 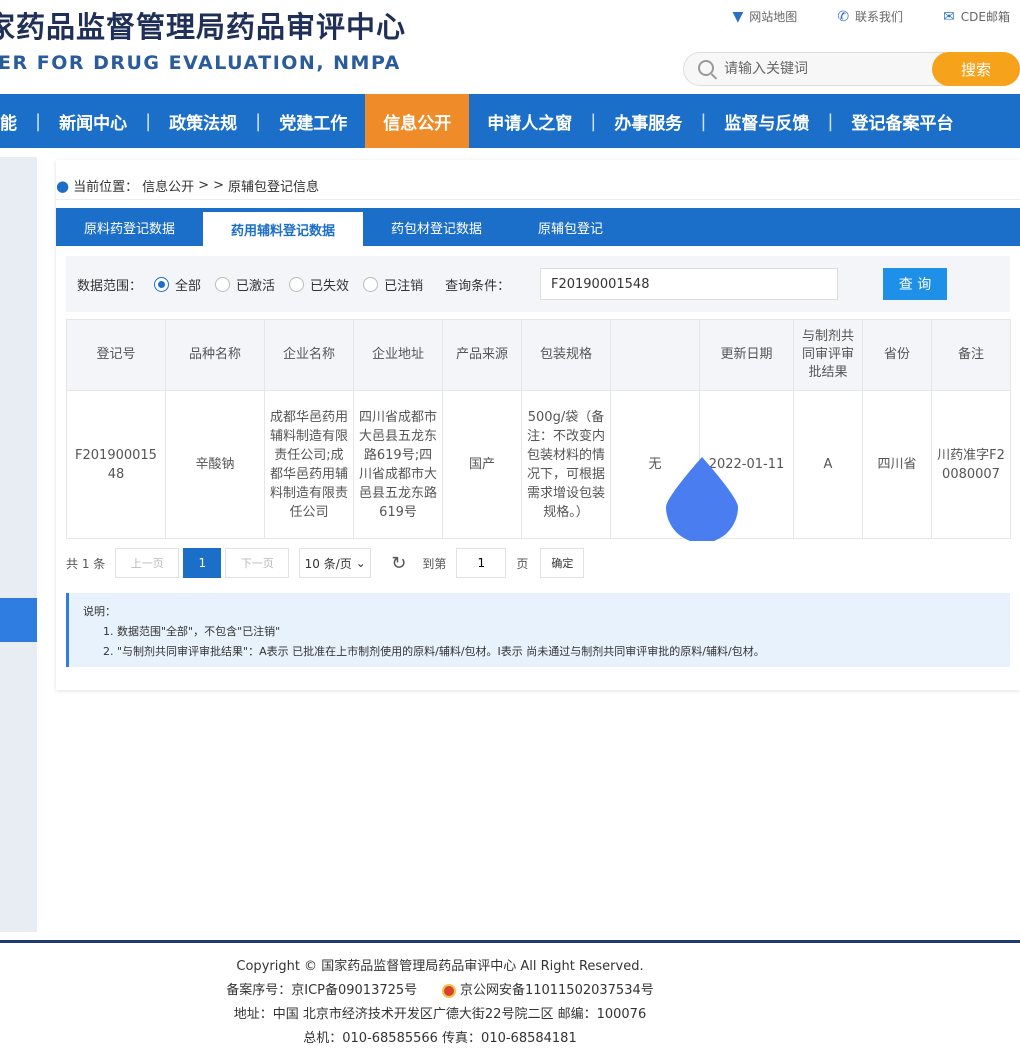 What do you see at coordinates (215, 355) in the screenshot?
I see `col-header: 品种名称` at bounding box center [215, 355].